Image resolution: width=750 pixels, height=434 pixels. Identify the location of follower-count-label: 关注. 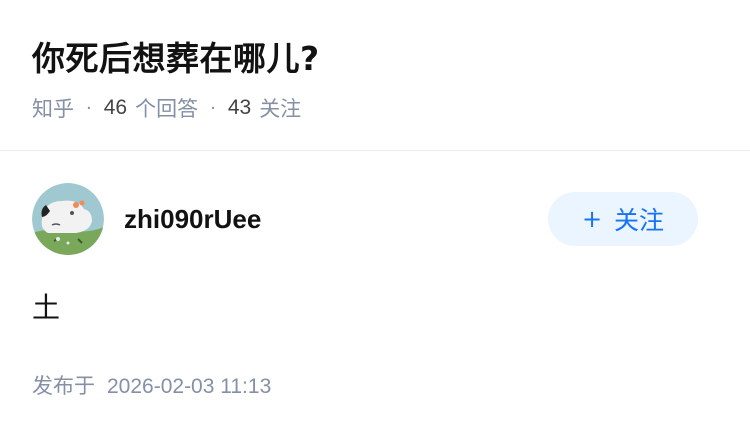
(280, 109).